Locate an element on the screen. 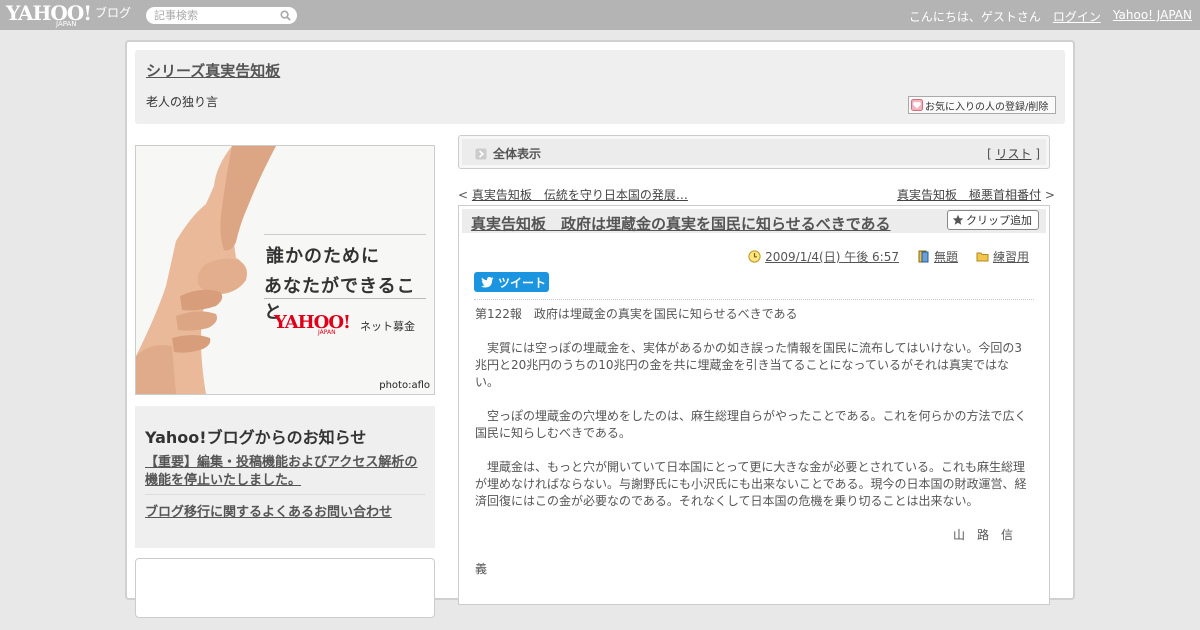 The height and width of the screenshot is (630, 1200). article-signature: 山 路 信 is located at coordinates (982, 535).